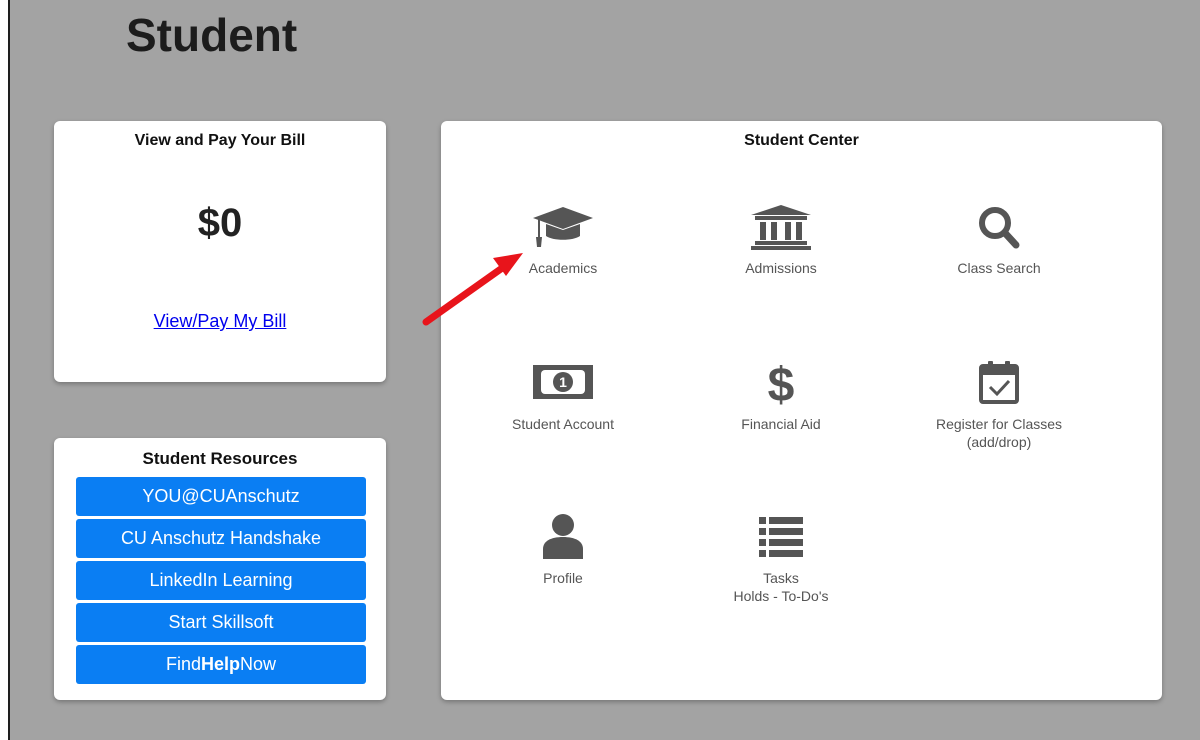 This screenshot has height=740, width=1200. I want to click on user-icon, so click(563, 536).